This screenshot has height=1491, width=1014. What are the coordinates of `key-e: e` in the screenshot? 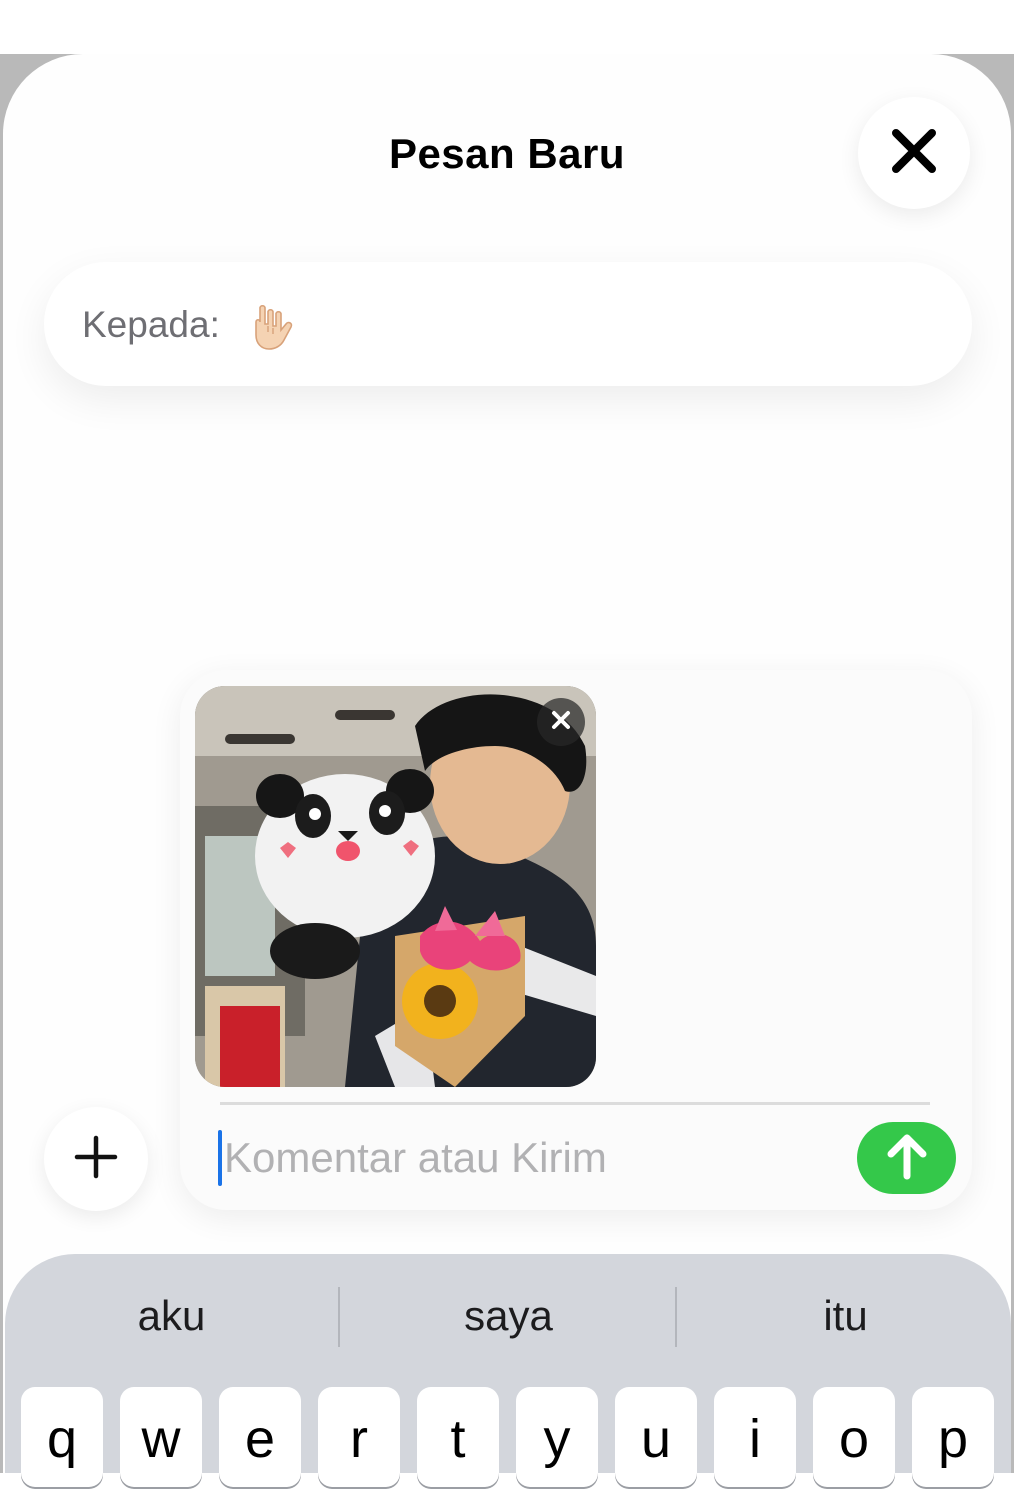 It's located at (260, 1437).